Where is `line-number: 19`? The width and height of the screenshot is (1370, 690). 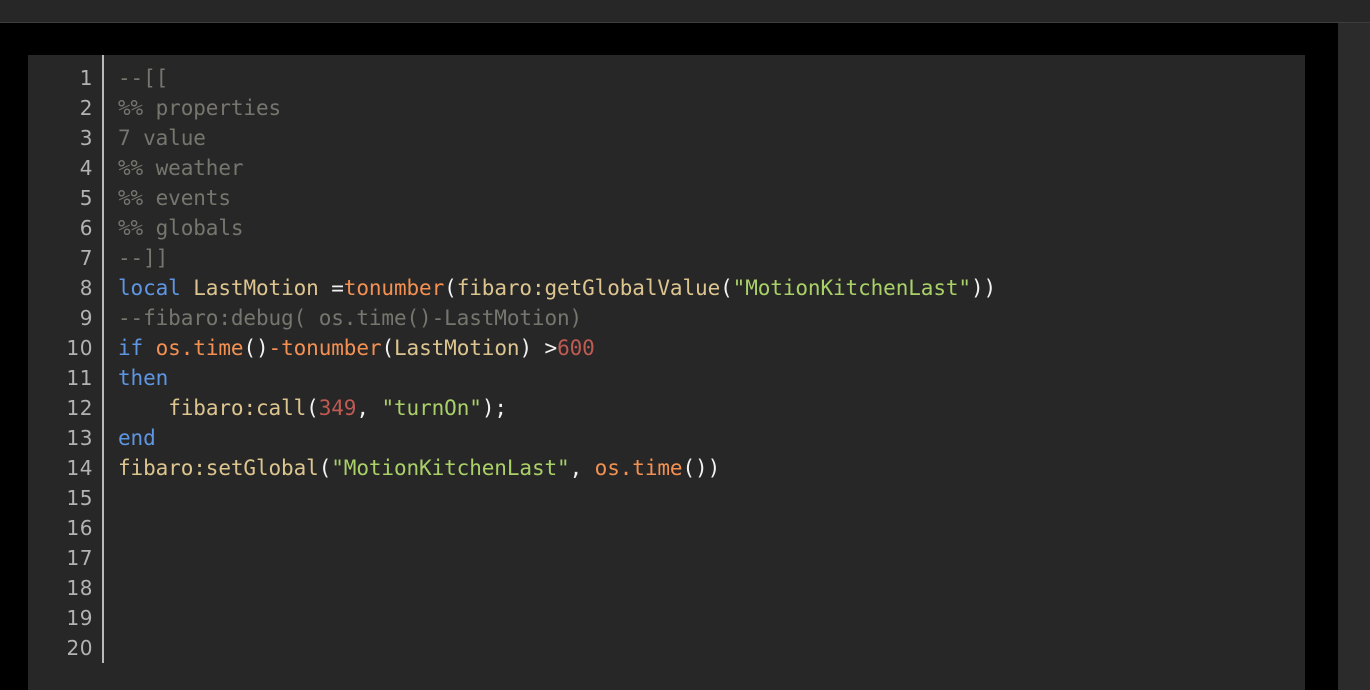
line-number: 19 is located at coordinates (79, 618).